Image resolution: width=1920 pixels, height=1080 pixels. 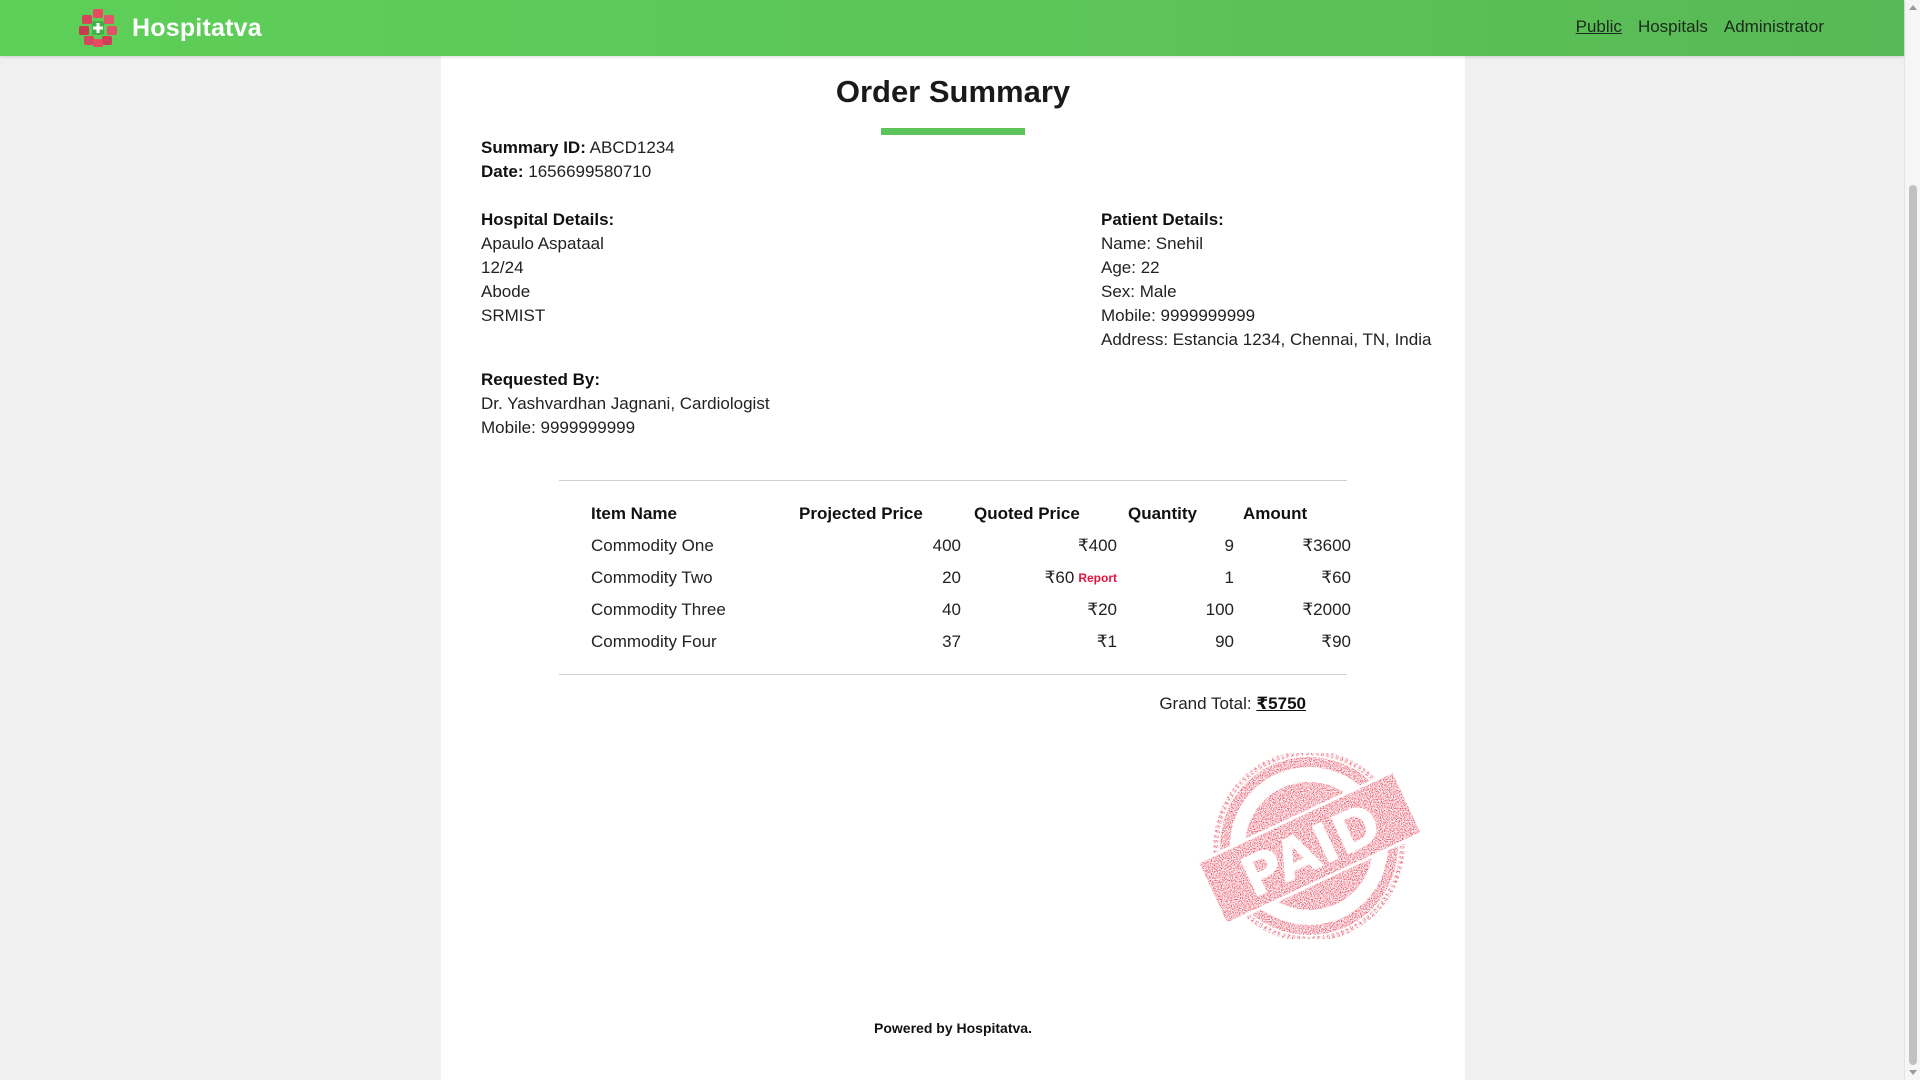 I want to click on summary-date-label: Date:, so click(x=502, y=171).